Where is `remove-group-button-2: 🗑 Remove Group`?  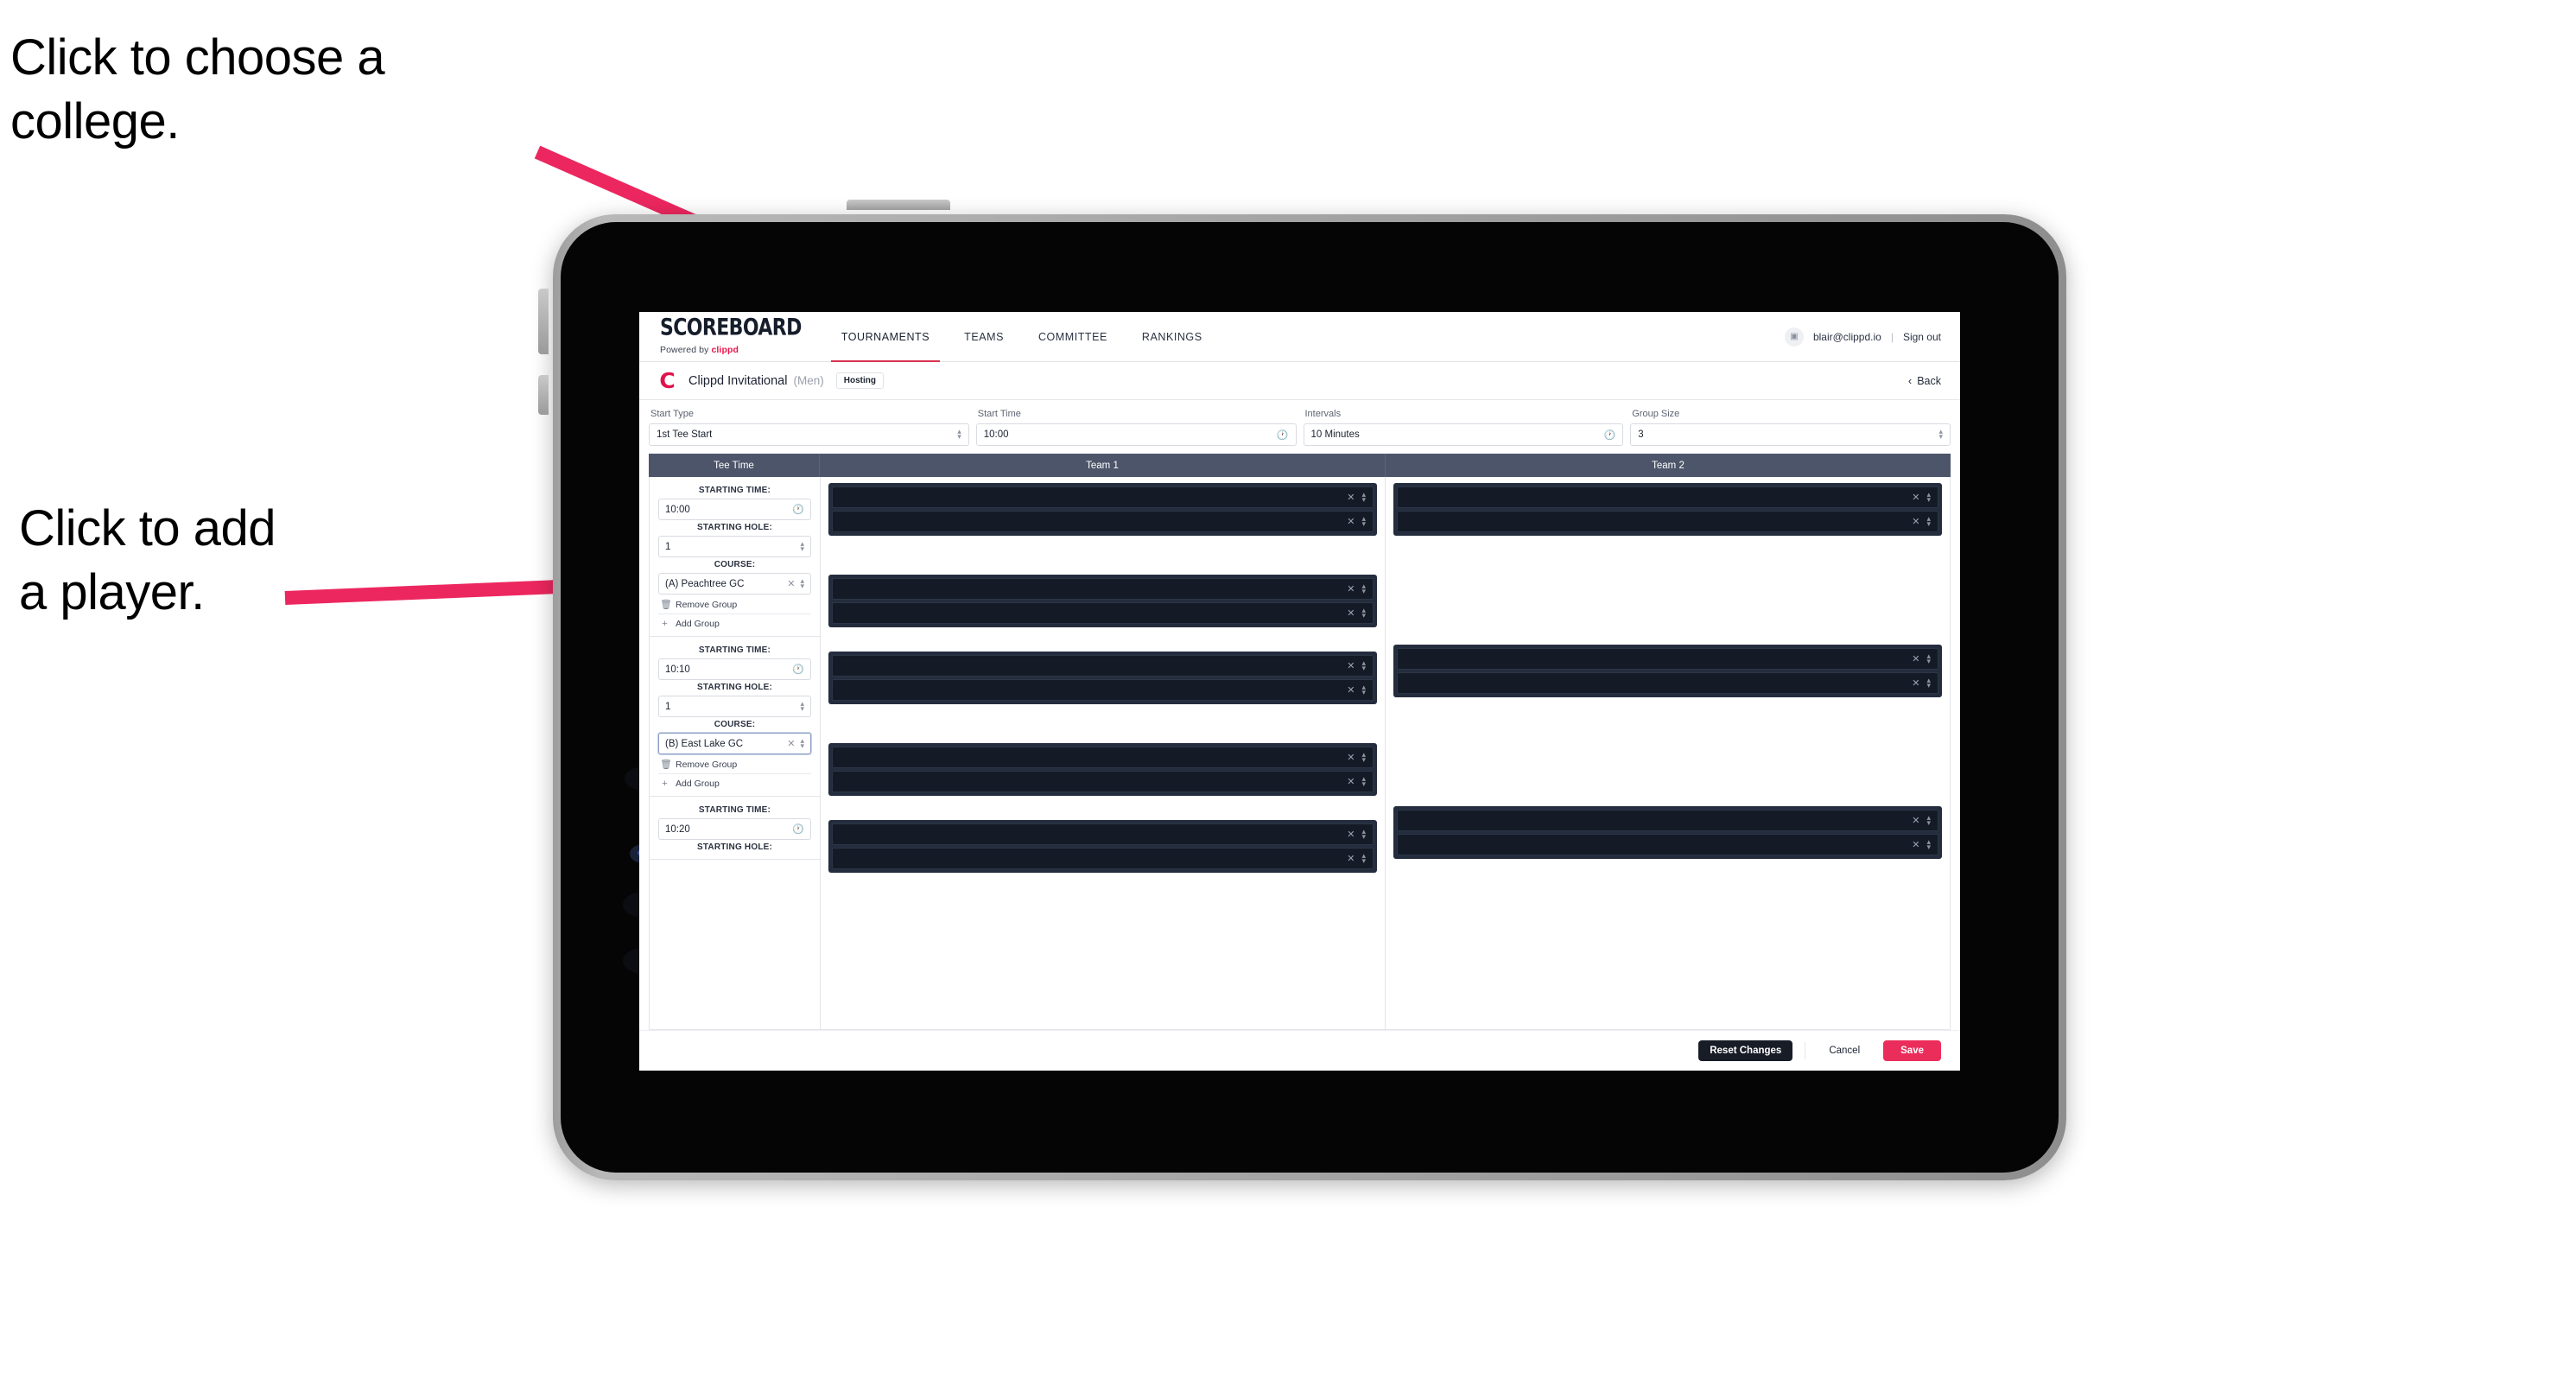
remove-group-button-2: 🗑 Remove Group is located at coordinates (734, 763).